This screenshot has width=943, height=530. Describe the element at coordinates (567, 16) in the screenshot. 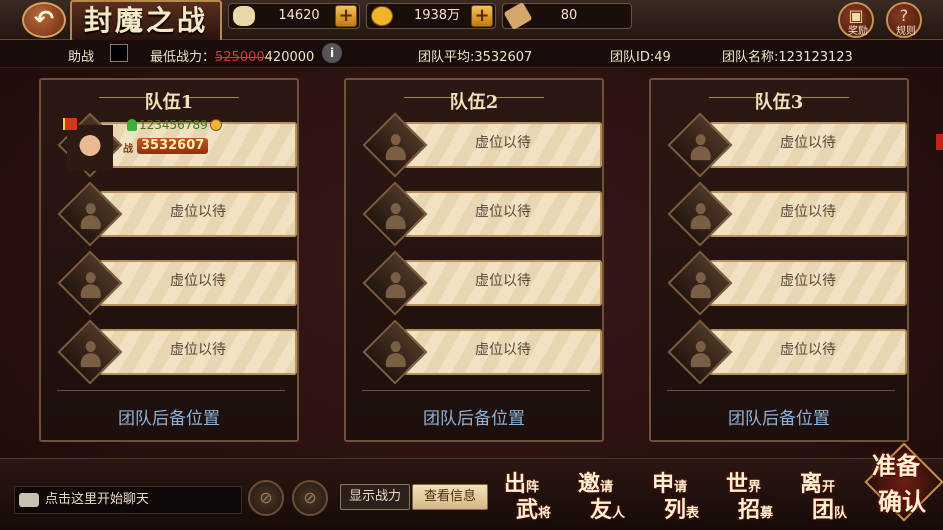

I see `scroll-resource: 80` at that location.